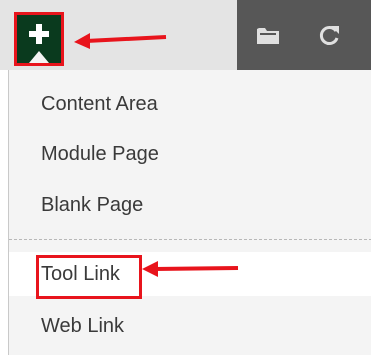 This screenshot has width=371, height=355. I want to click on annotation-arrow-add, so click(120, 41).